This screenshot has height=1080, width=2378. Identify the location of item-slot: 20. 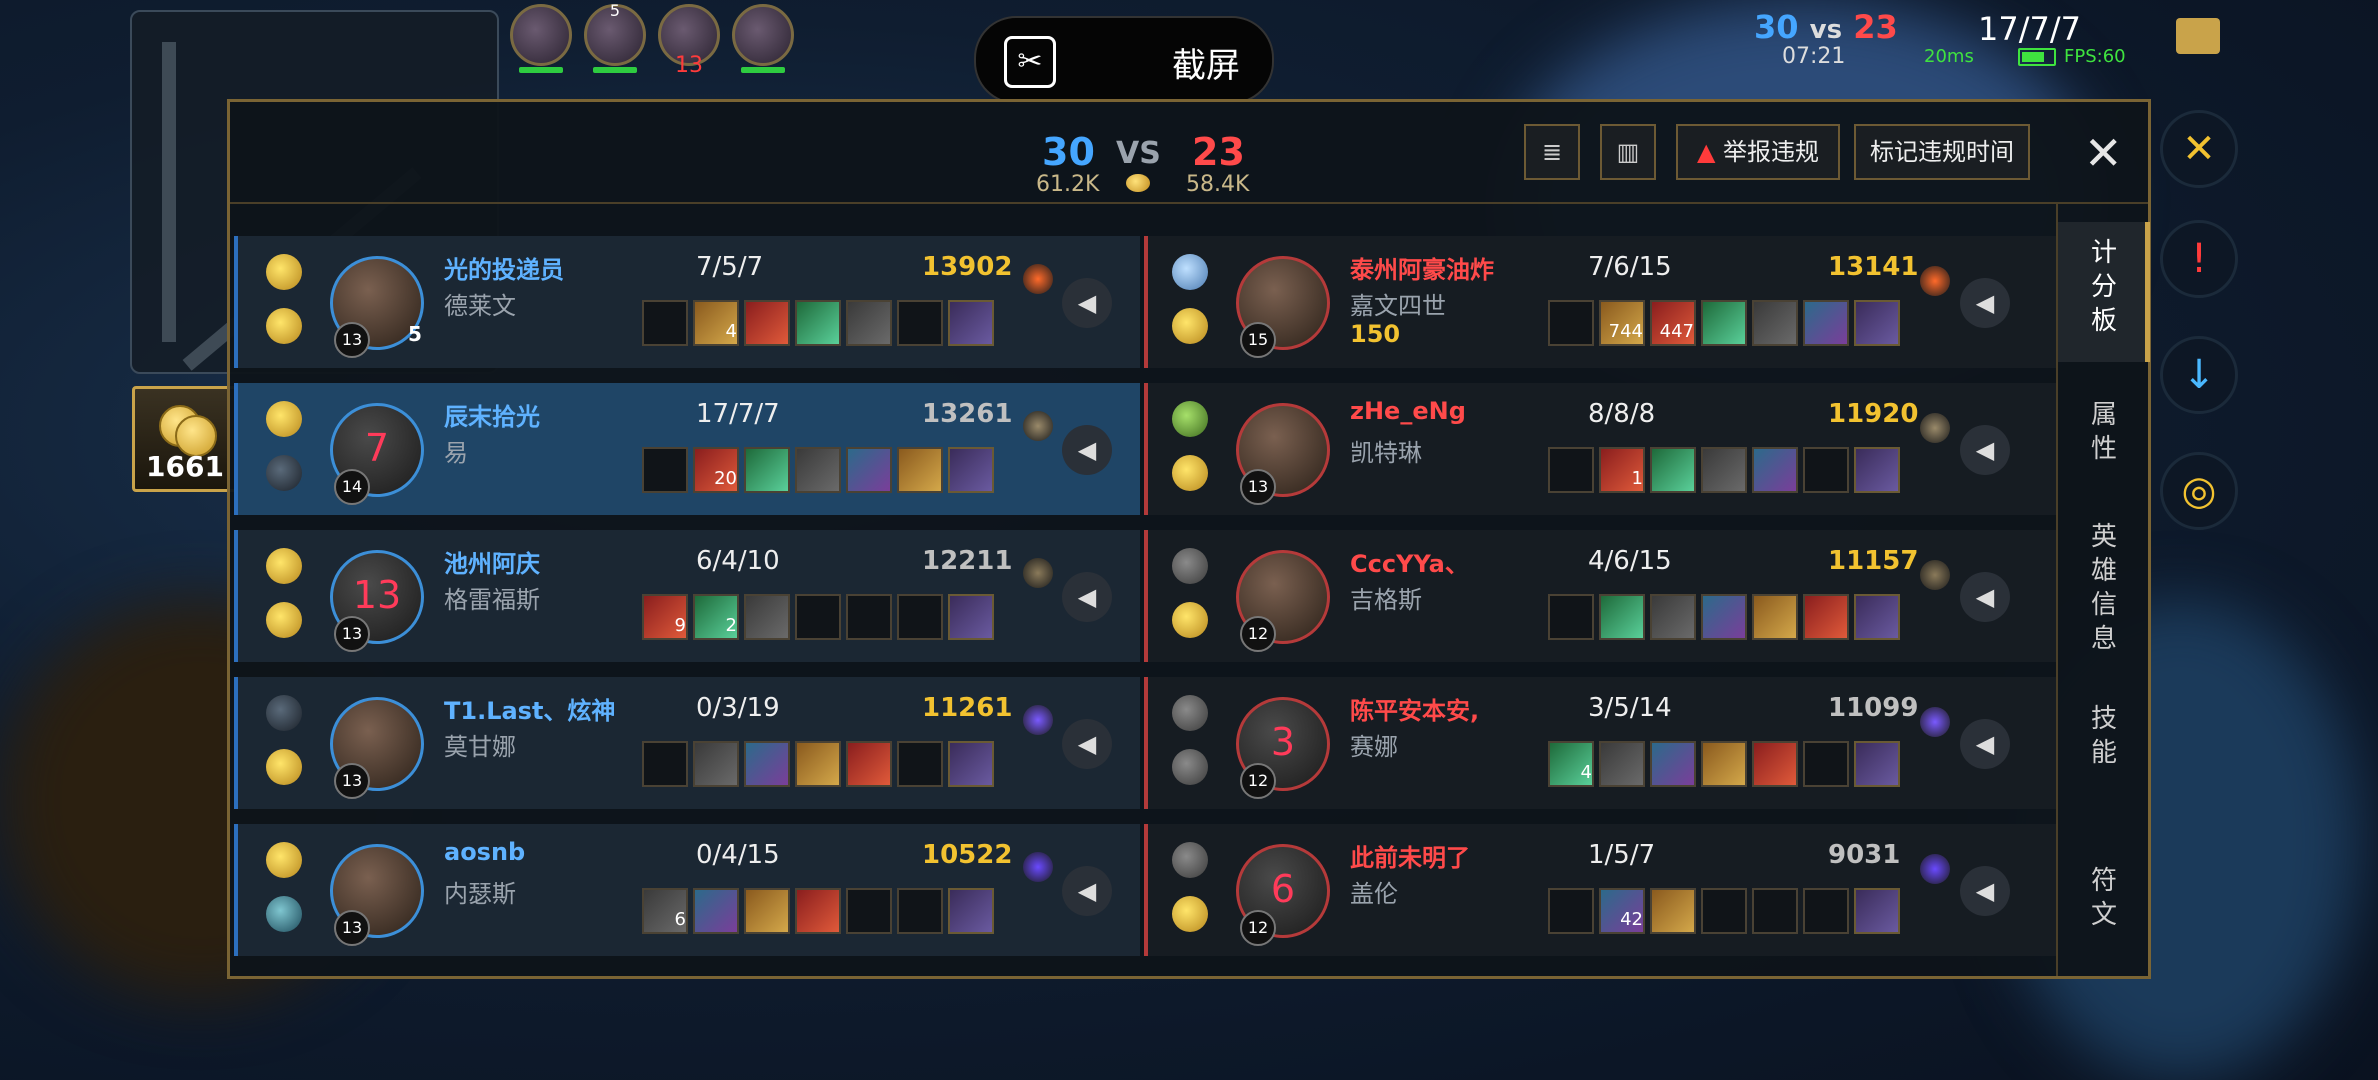
(716, 470).